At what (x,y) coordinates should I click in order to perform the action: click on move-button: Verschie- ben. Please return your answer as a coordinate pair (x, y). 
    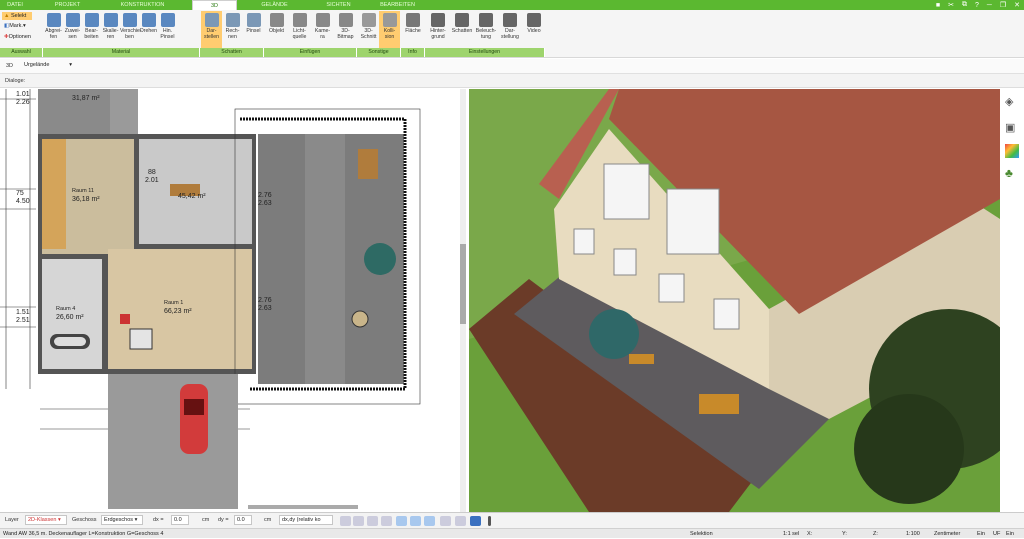
    Looking at the image, I should click on (131, 29).